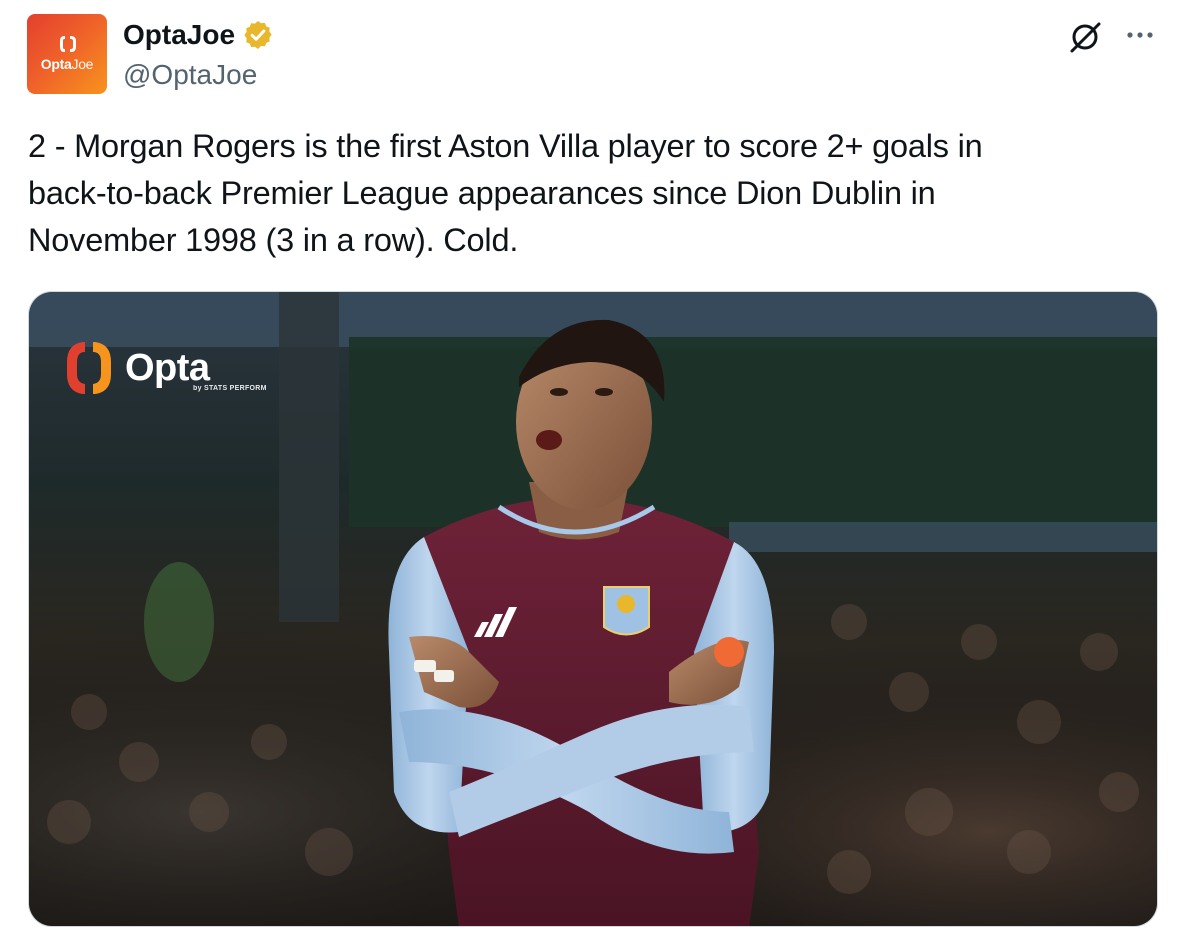  What do you see at coordinates (190, 75) in the screenshot?
I see `user-handle: @OptaJoe` at bounding box center [190, 75].